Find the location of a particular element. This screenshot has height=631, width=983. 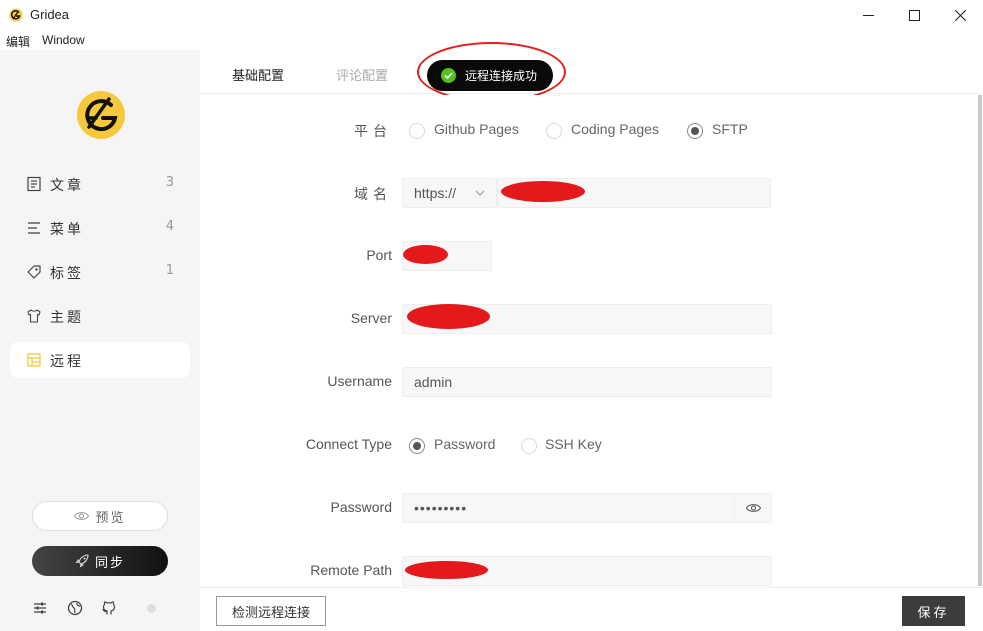

tab-comment-config: 评论配置 is located at coordinates (362, 74).